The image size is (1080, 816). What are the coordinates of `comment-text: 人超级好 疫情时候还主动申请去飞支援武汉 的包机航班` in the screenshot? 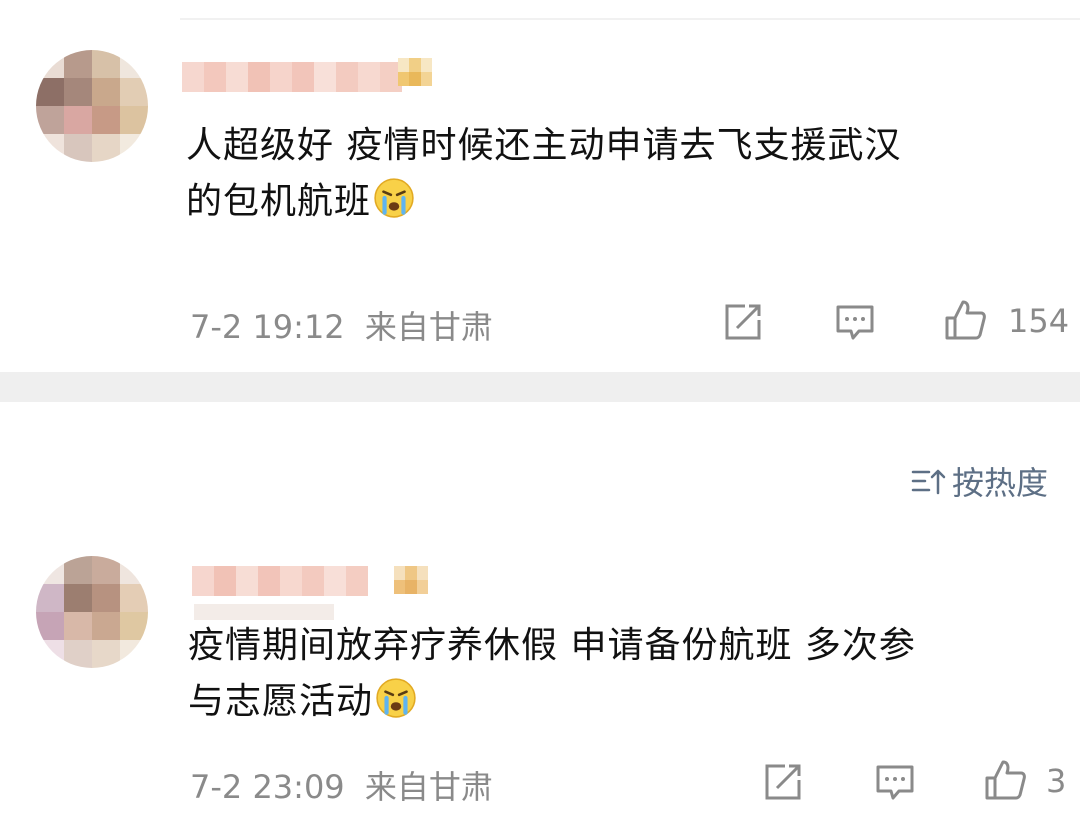 It's located at (626, 174).